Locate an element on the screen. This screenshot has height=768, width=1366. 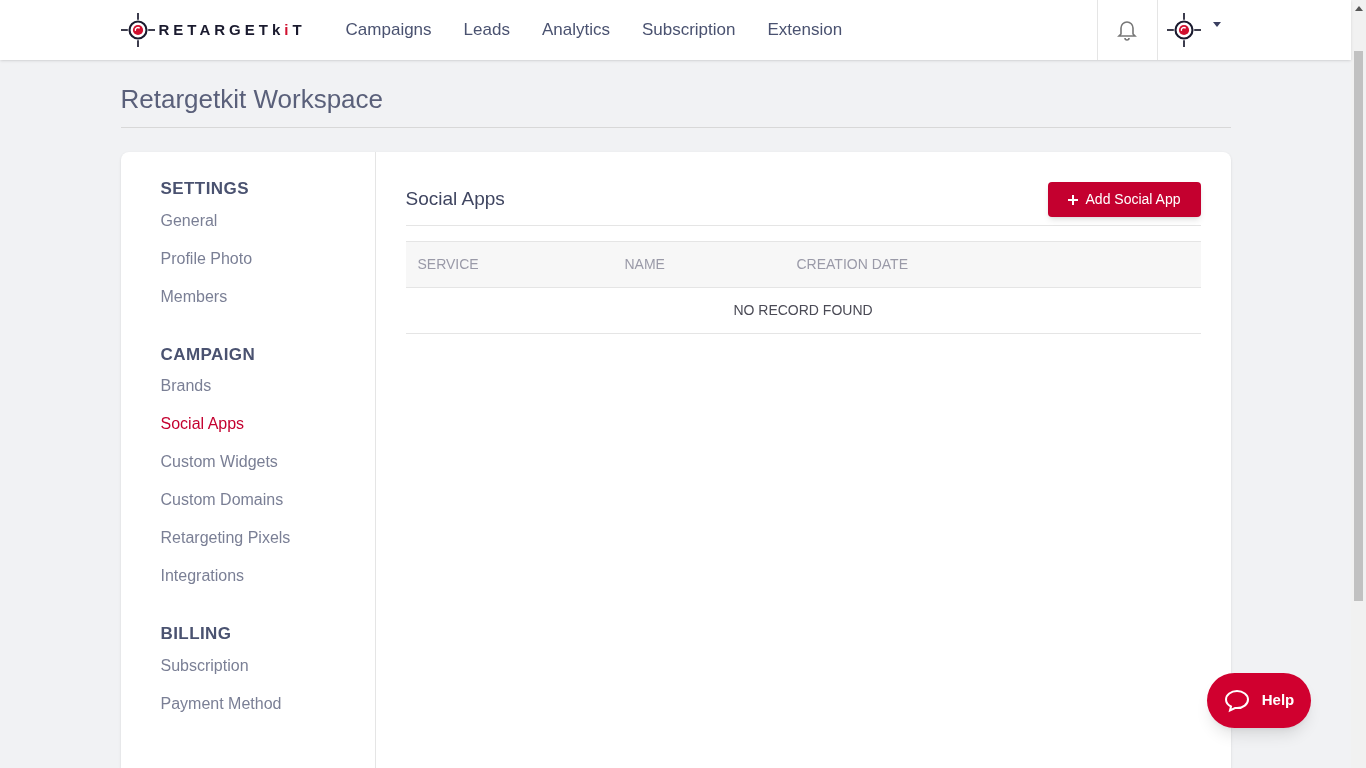
sidebar-item: Retargeting Pixels is located at coordinates (267, 538).